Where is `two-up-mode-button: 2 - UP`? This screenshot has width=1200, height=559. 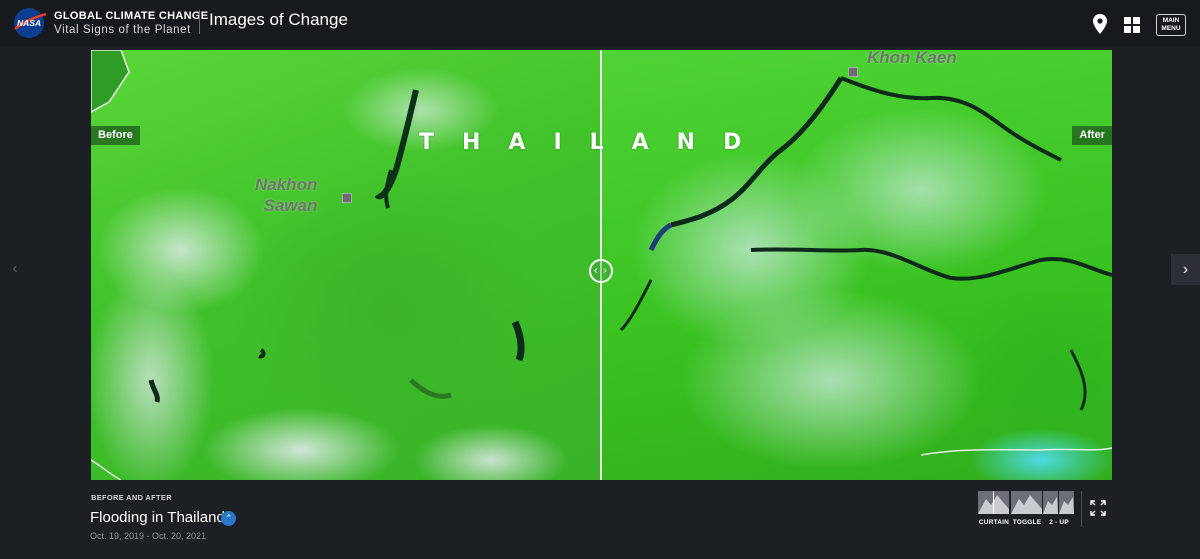 two-up-mode-button: 2 - UP is located at coordinates (1059, 508).